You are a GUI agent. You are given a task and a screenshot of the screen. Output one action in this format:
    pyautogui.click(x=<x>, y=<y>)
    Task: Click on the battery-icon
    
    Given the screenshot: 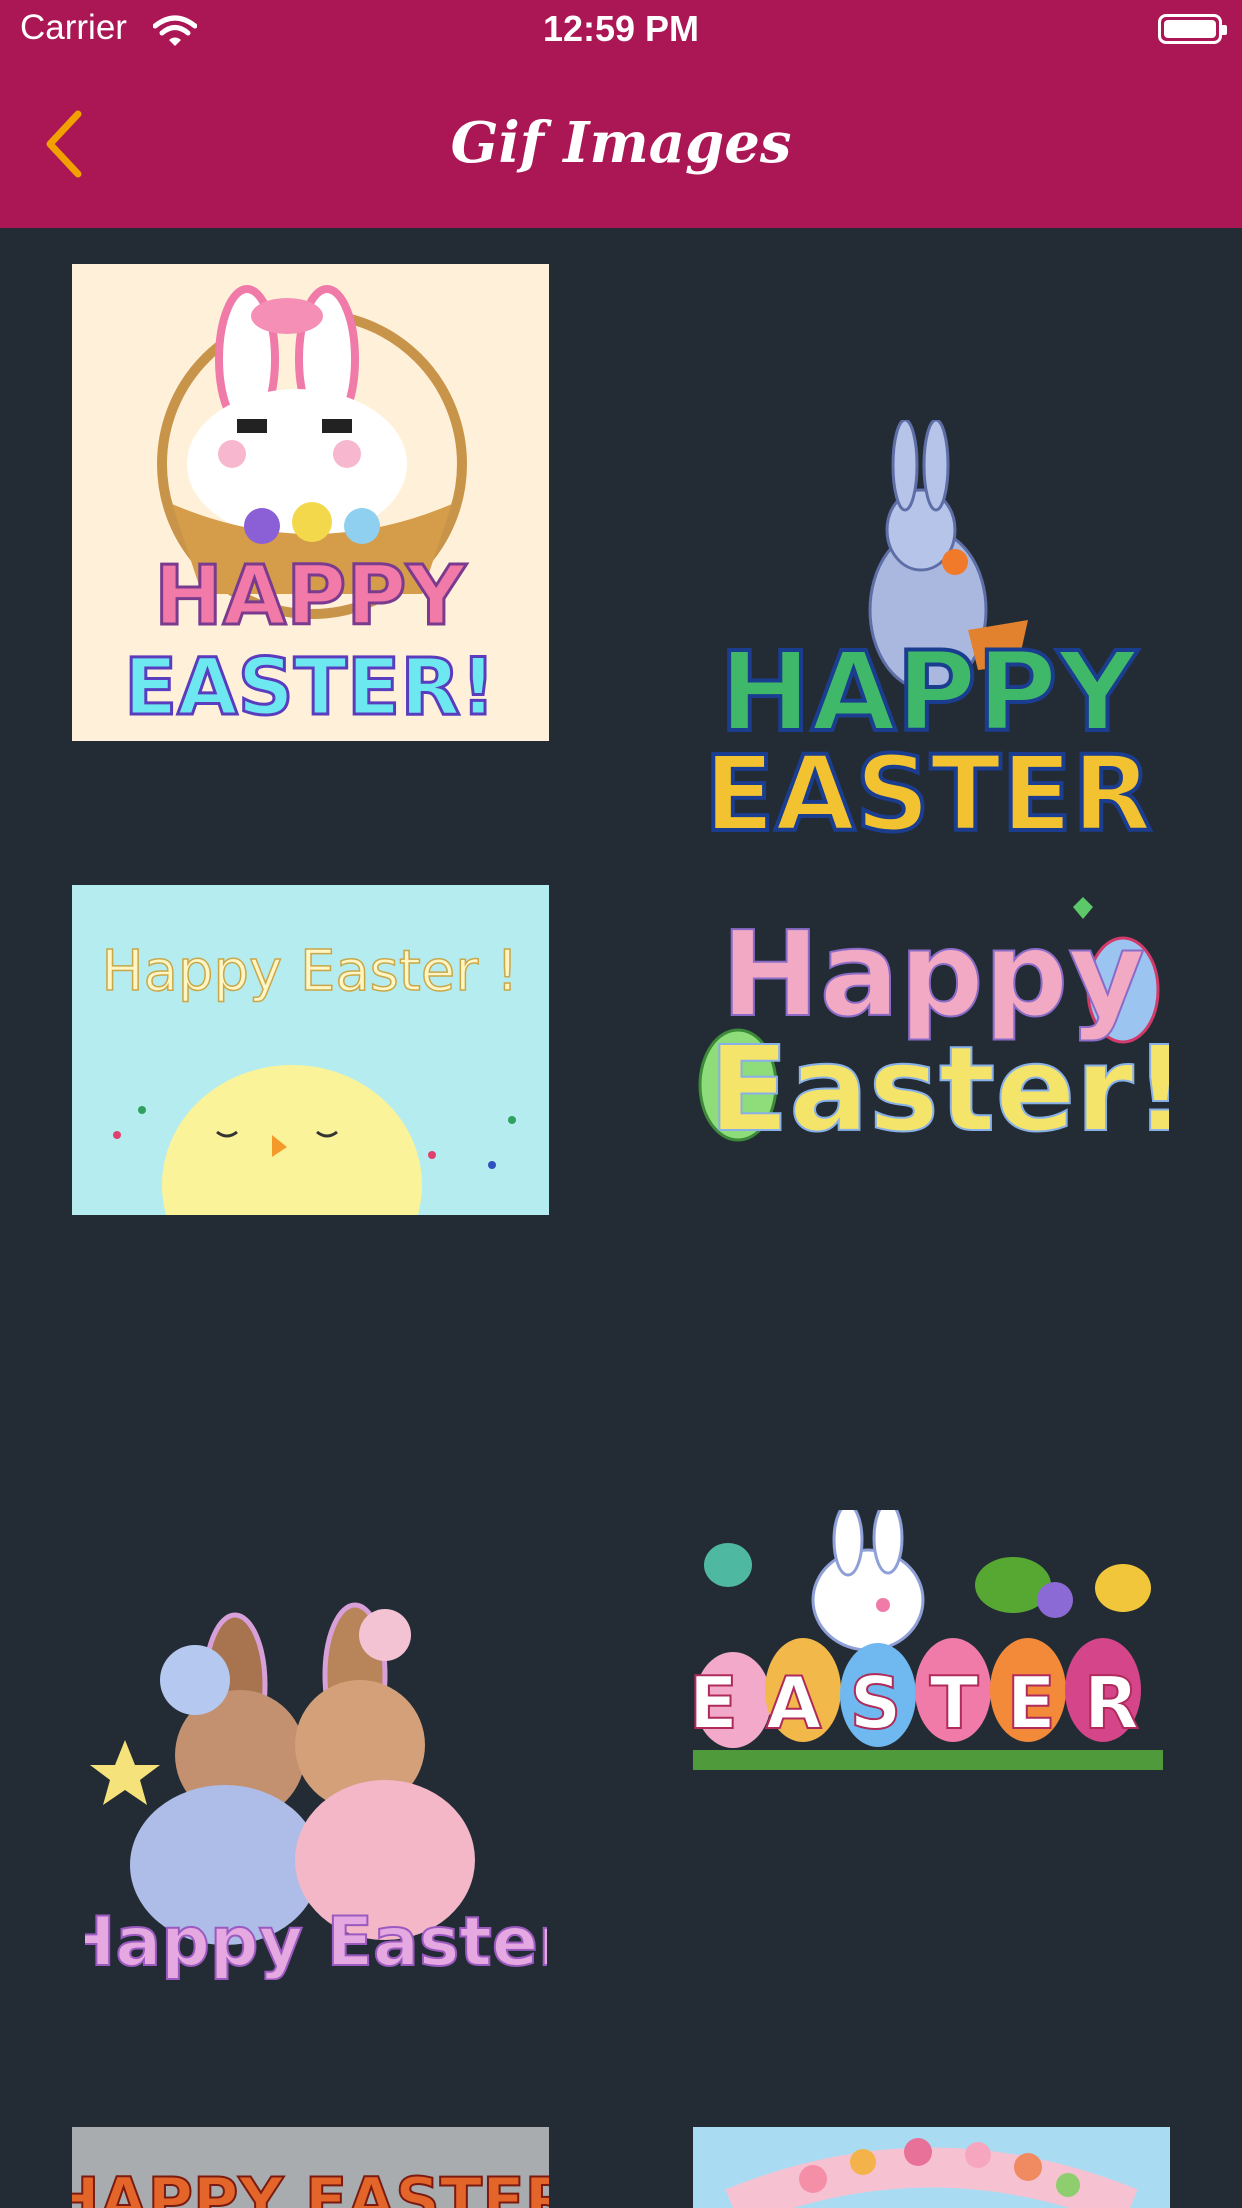 What is the action you would take?
    pyautogui.click(x=1192, y=29)
    